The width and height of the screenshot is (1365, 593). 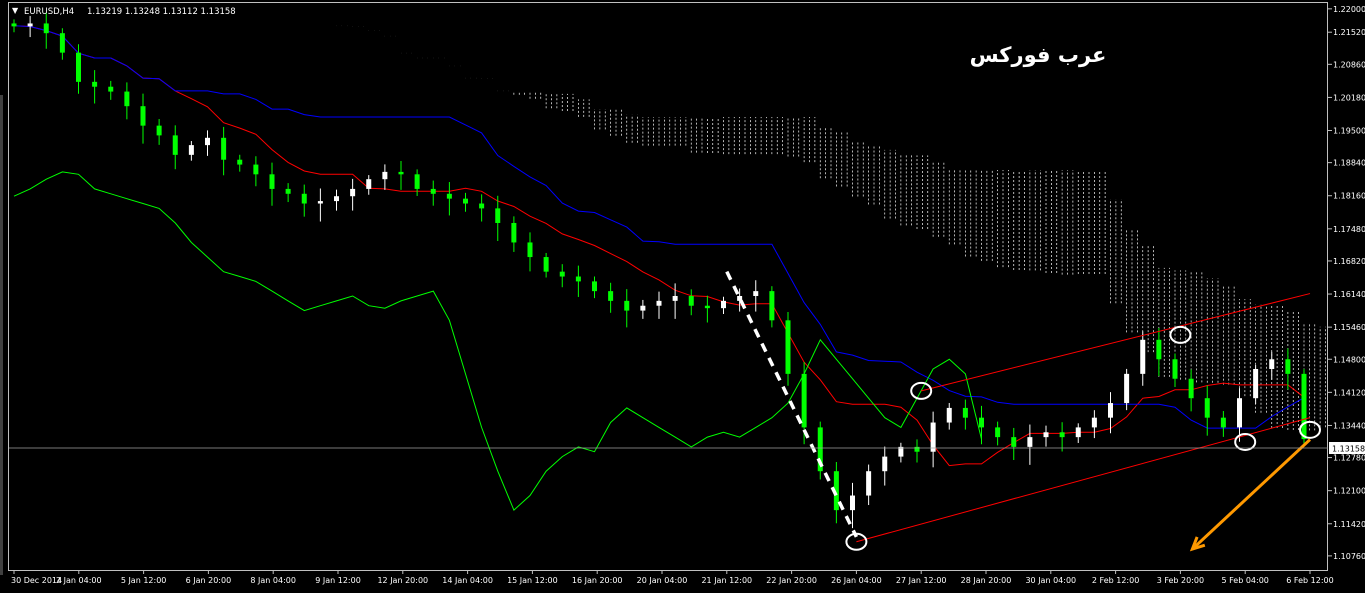 What do you see at coordinates (209, 580) in the screenshot?
I see `x-tick-label: 6 Jan 20:00` at bounding box center [209, 580].